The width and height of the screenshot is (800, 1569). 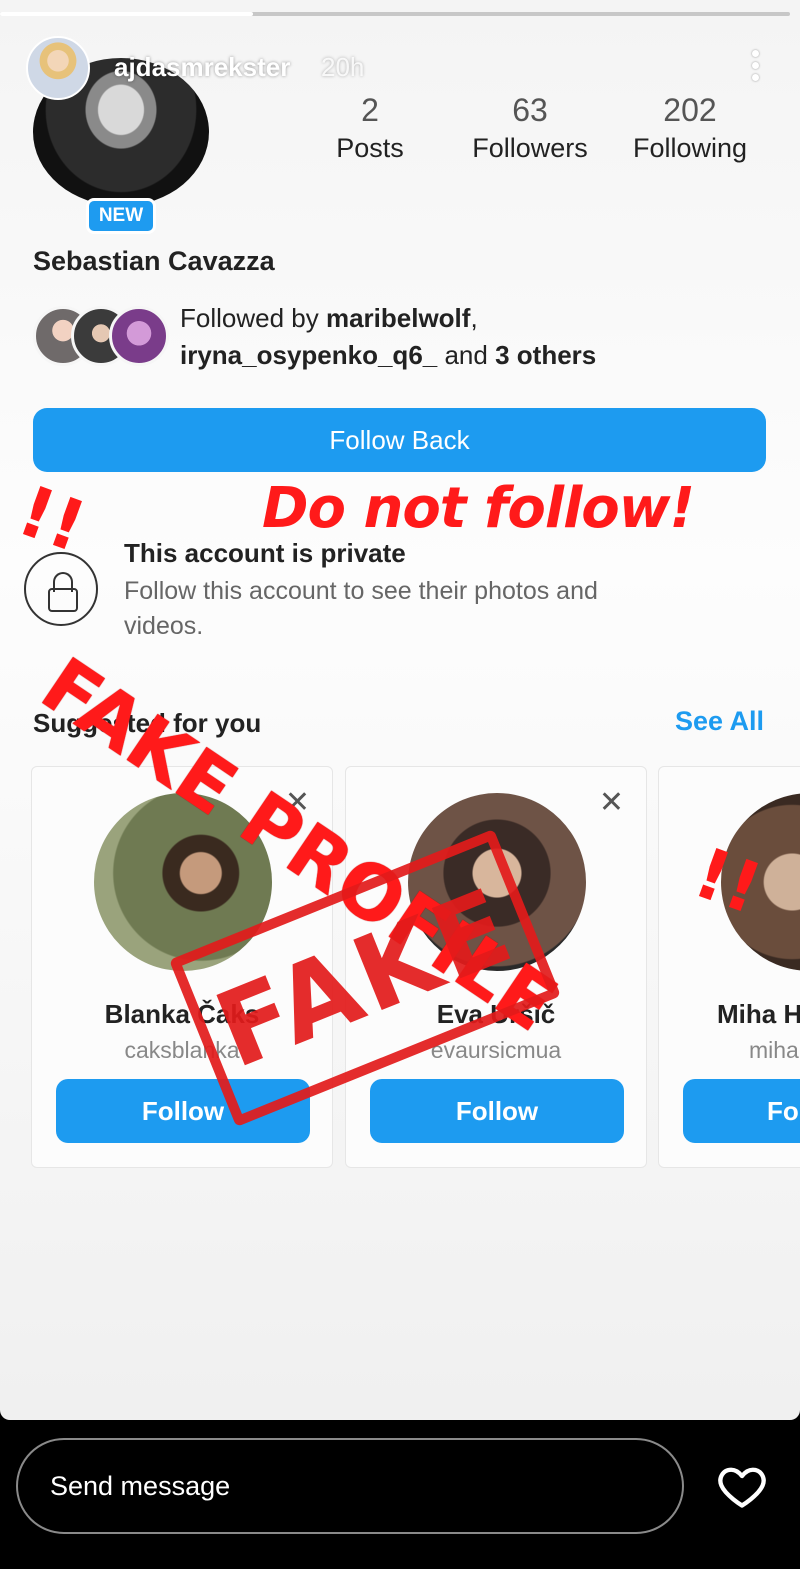 What do you see at coordinates (466, 355) in the screenshot?
I see `followed-by-and: and` at bounding box center [466, 355].